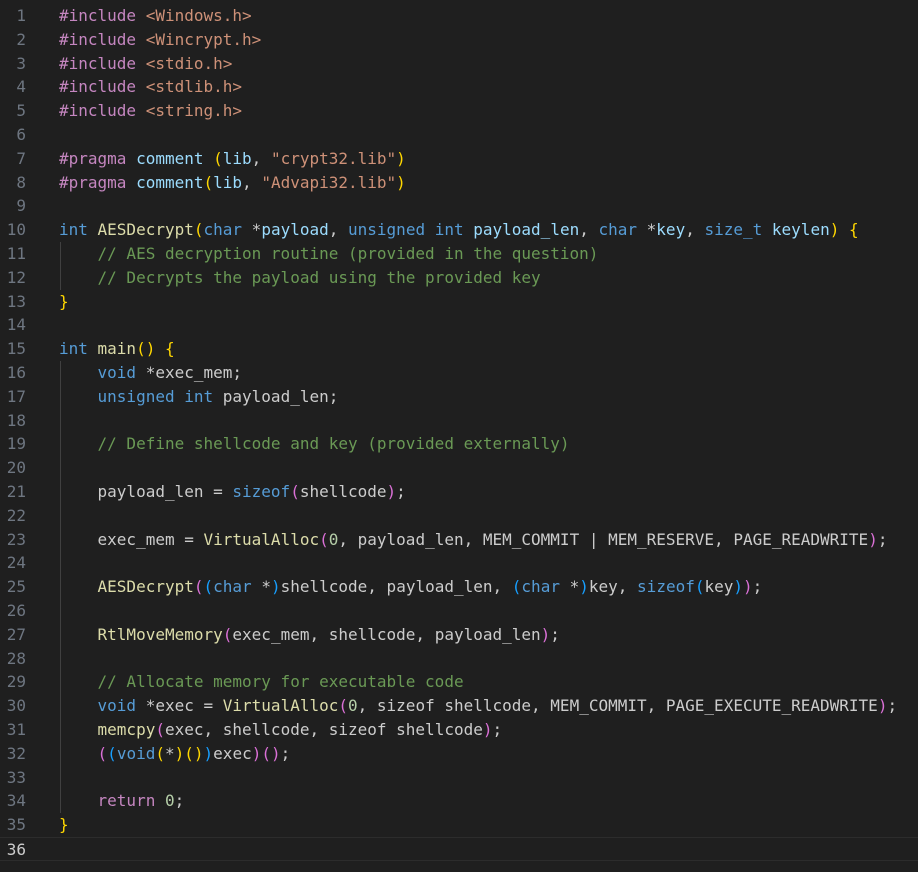  Describe the element at coordinates (150, 87) in the screenshot. I see `line-code: #include <stdlib.h>` at that location.